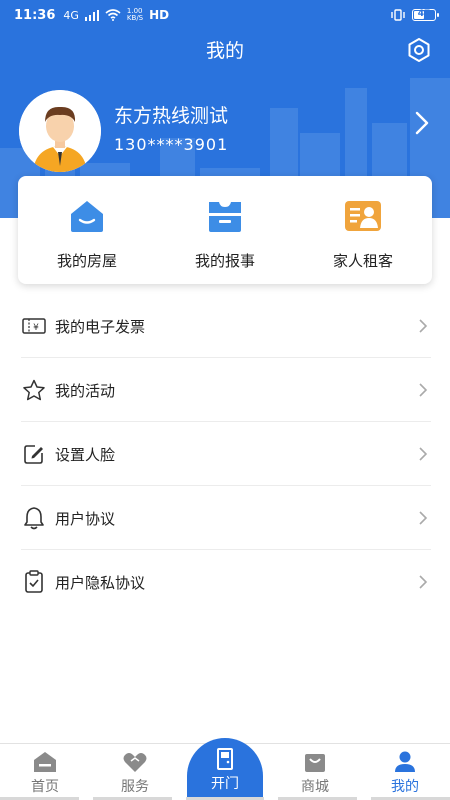  What do you see at coordinates (422, 123) in the screenshot?
I see `profile-chevron-right-icon` at bounding box center [422, 123].